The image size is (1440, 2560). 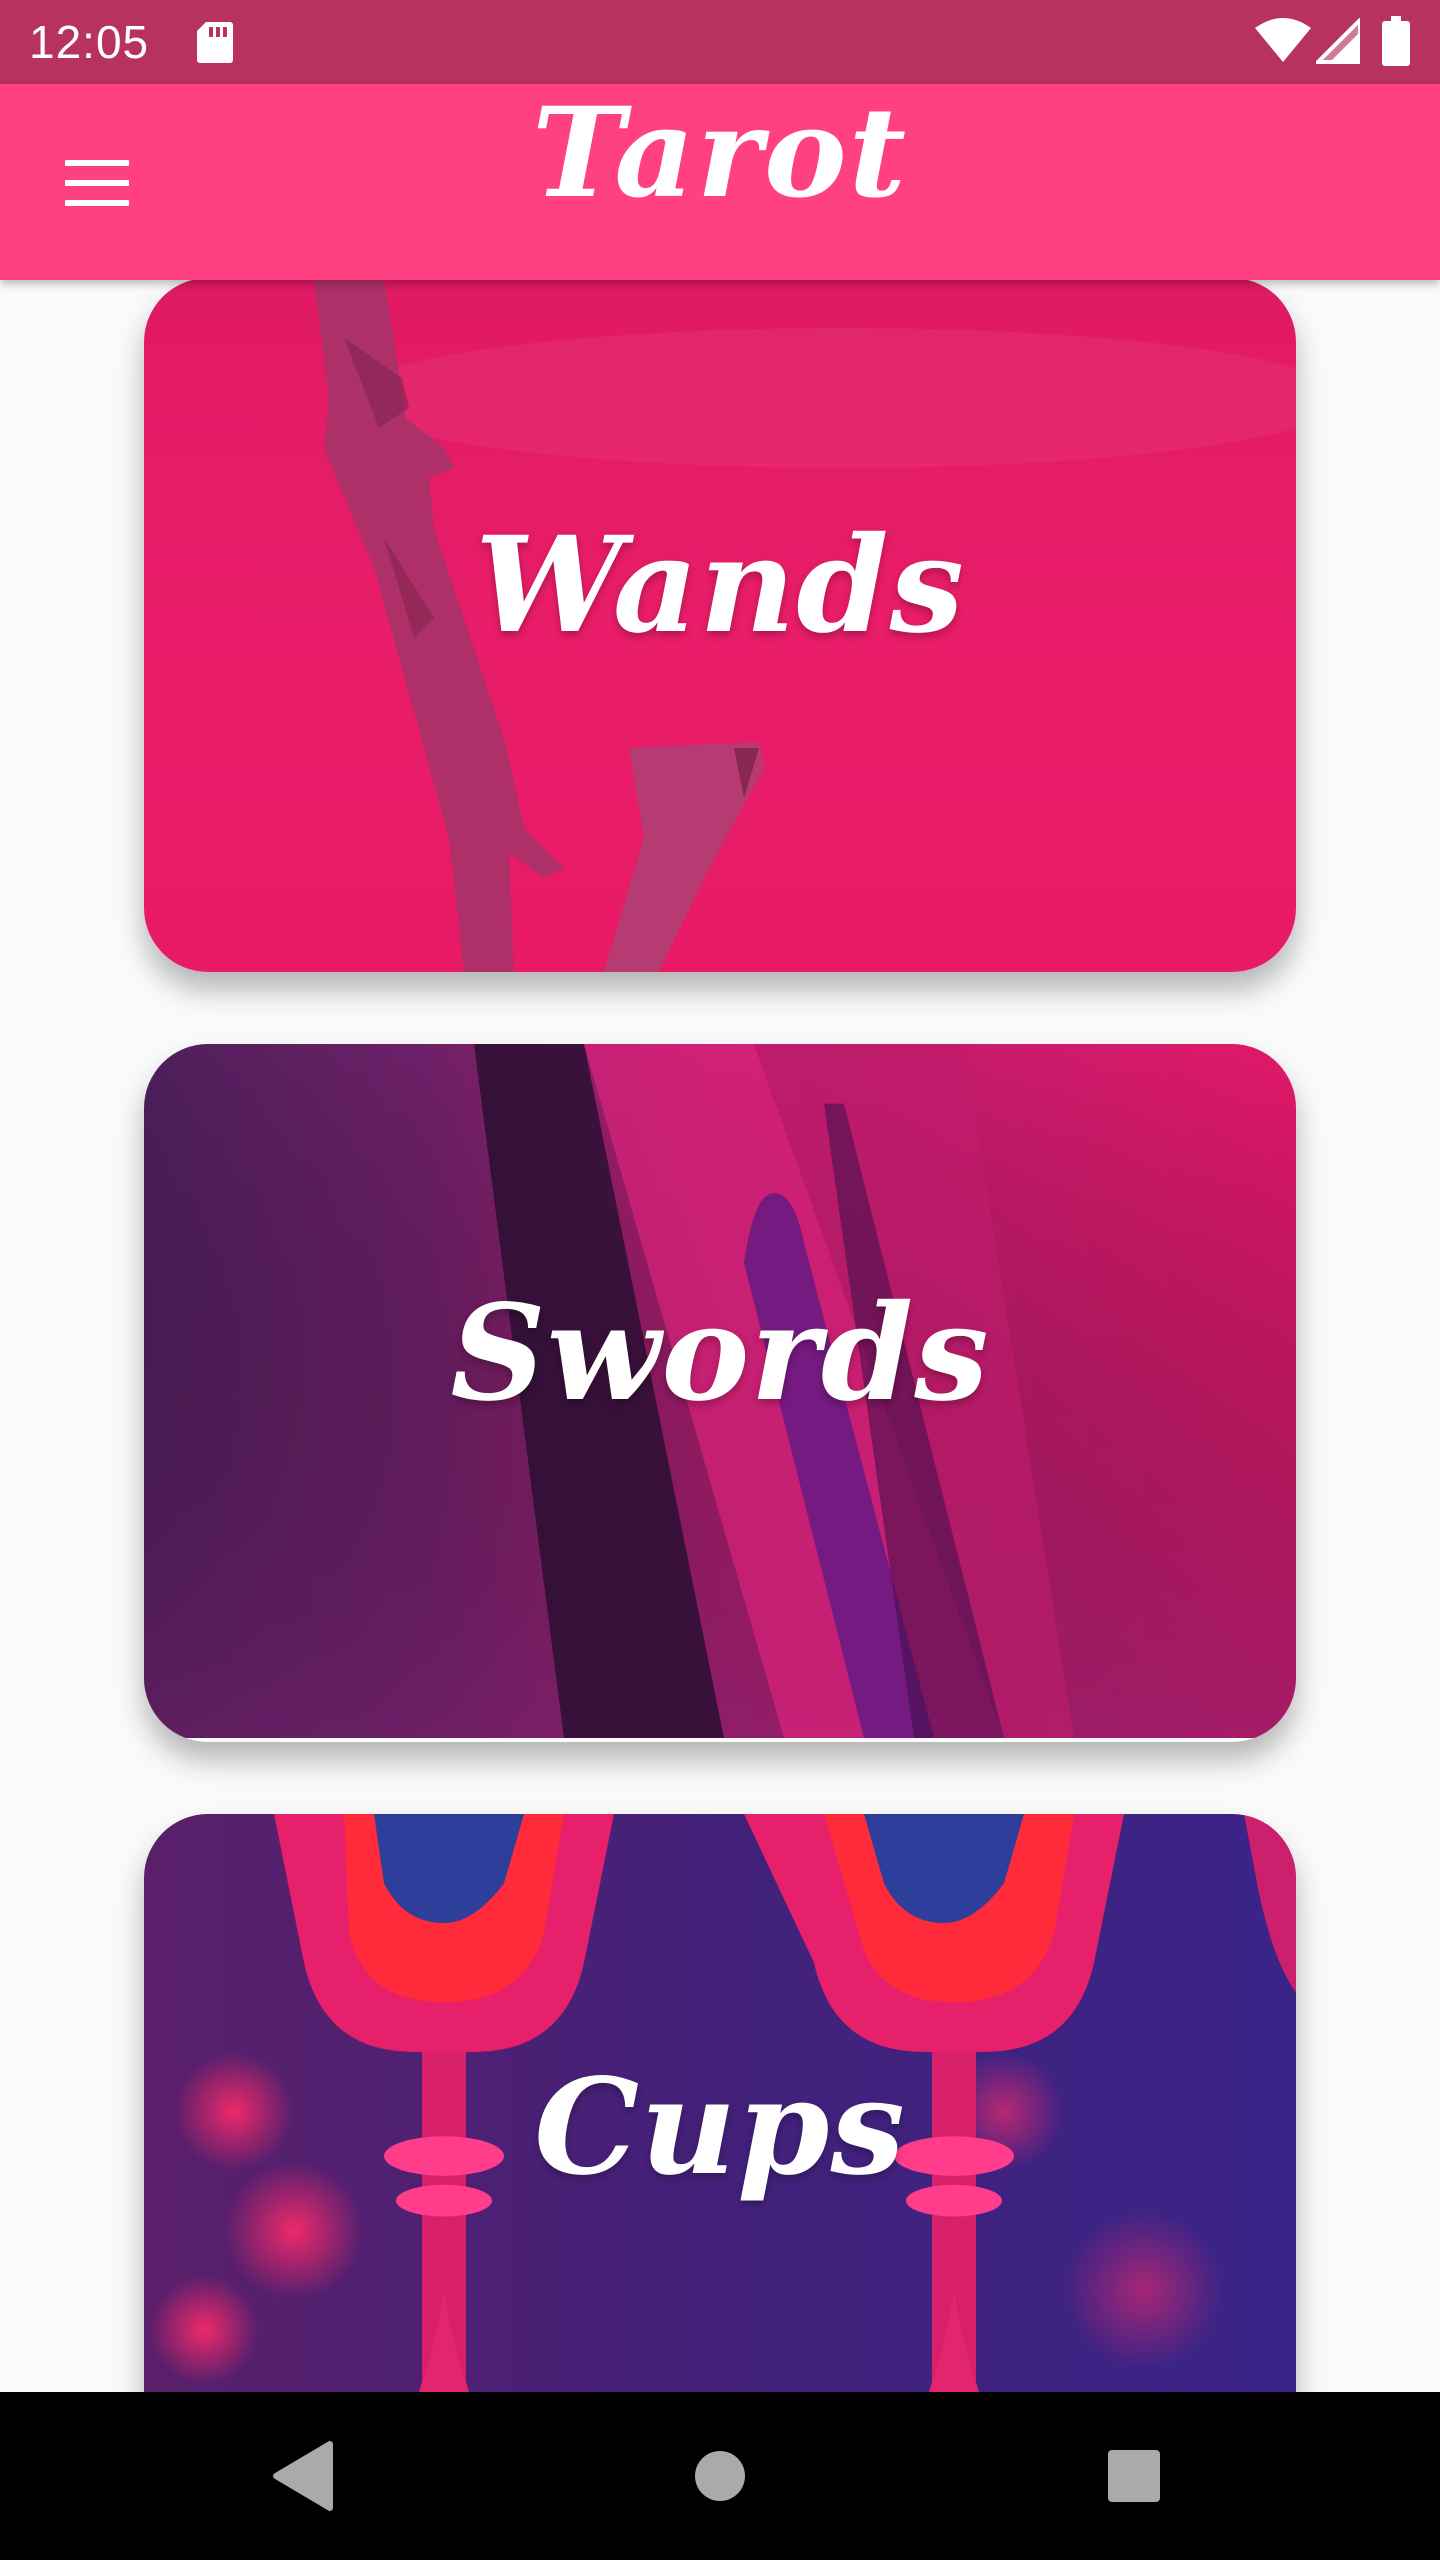 I want to click on recents-icon, so click(x=1134, y=2476).